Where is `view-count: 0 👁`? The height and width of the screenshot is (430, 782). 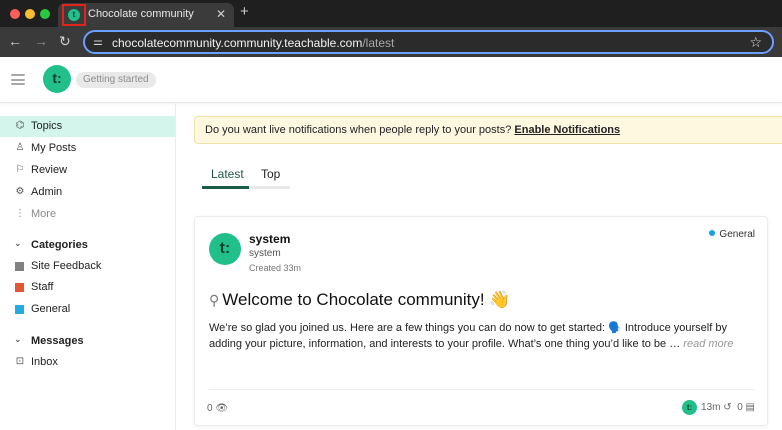
view-count: 0 👁 is located at coordinates (217, 408).